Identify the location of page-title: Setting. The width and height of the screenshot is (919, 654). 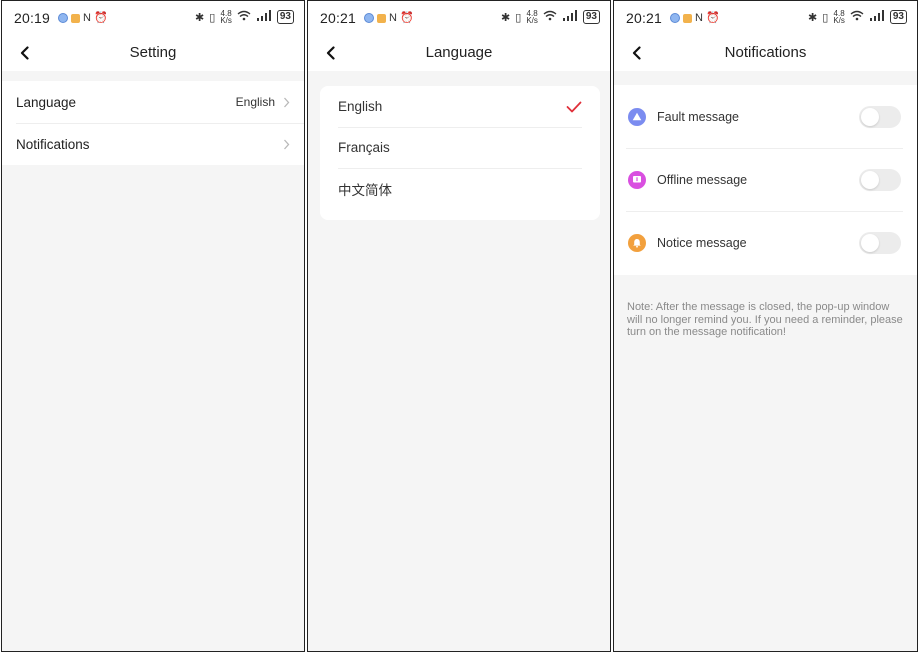
(153, 52).